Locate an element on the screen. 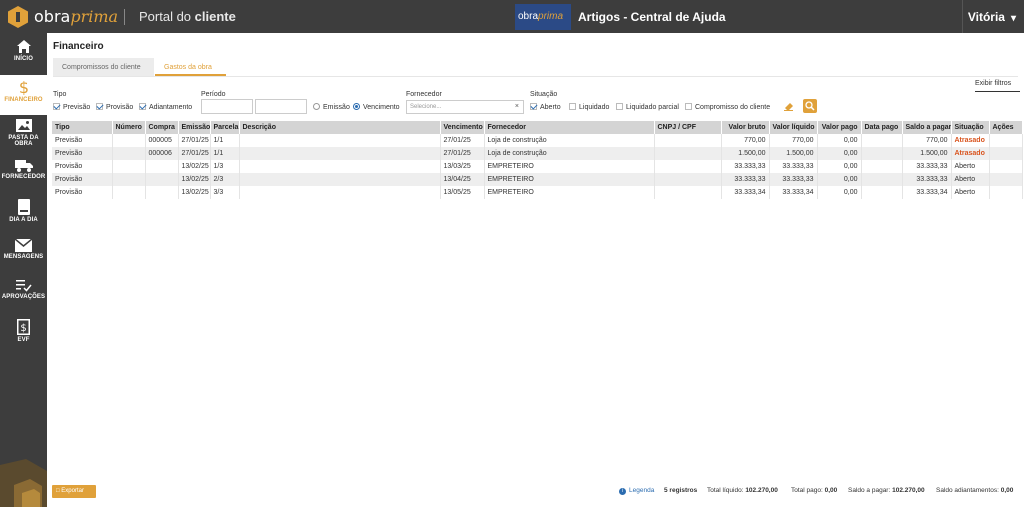  col-header: Número is located at coordinates (129, 127).